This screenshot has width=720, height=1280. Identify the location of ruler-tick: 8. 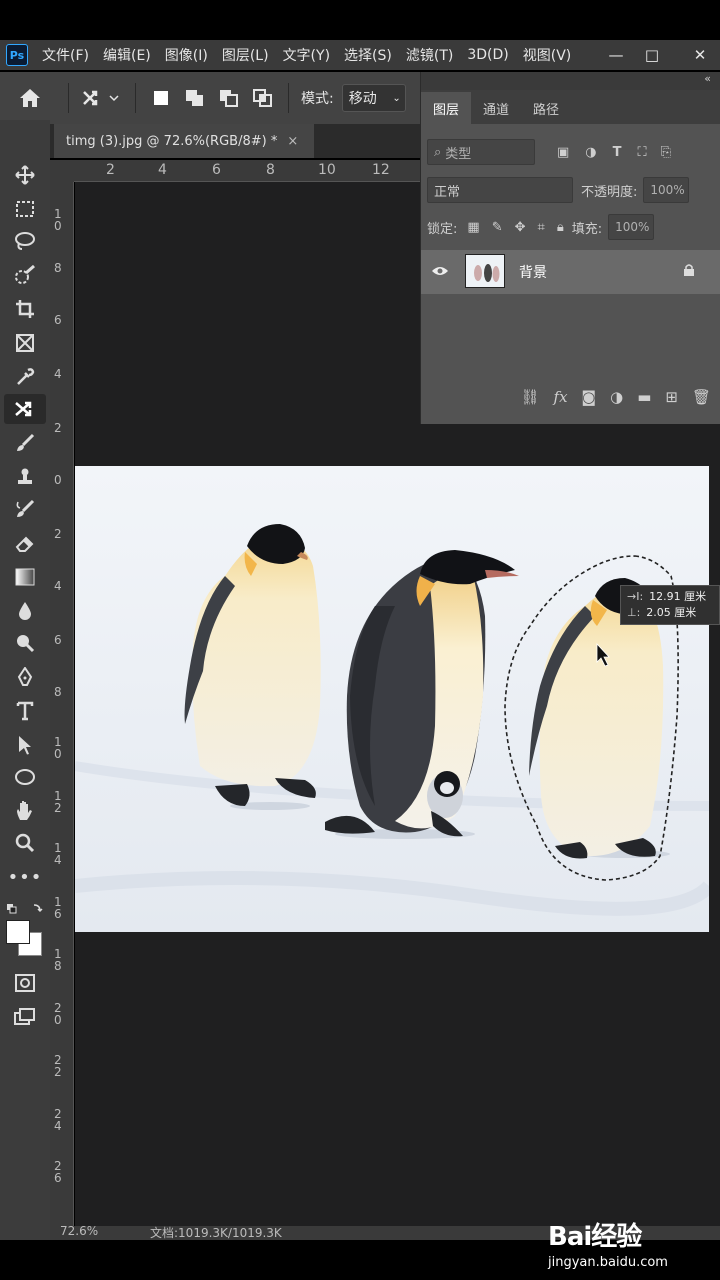
(58, 268).